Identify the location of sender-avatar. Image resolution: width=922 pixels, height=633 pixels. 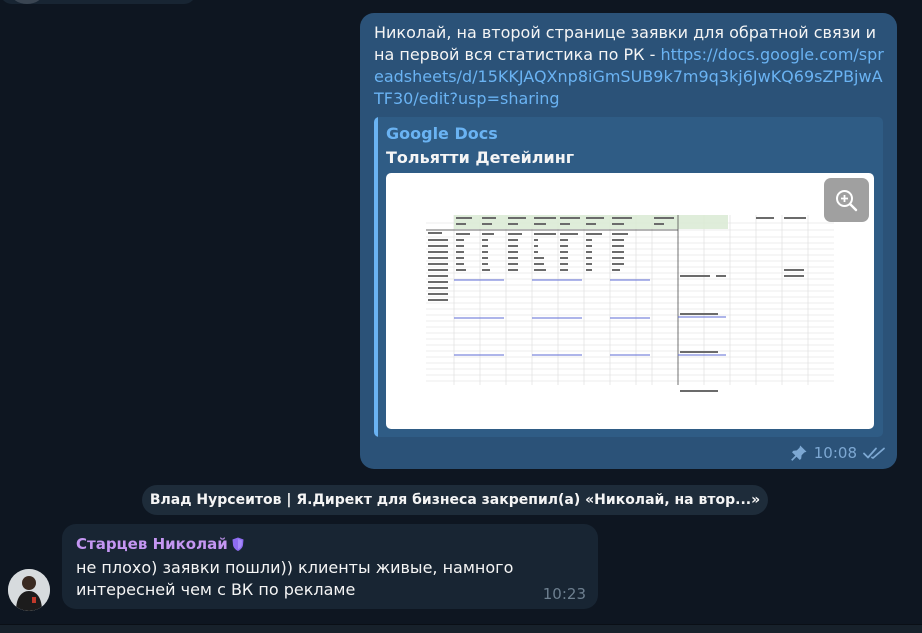
(29, 590).